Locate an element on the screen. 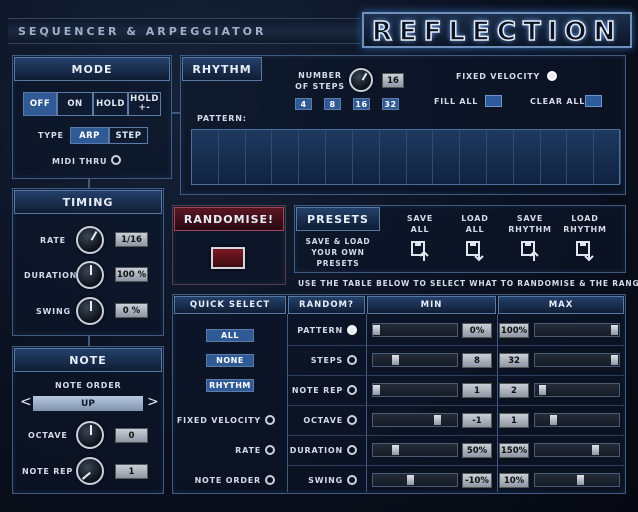 The image size is (638, 512). pattern-min-slider is located at coordinates (415, 330).